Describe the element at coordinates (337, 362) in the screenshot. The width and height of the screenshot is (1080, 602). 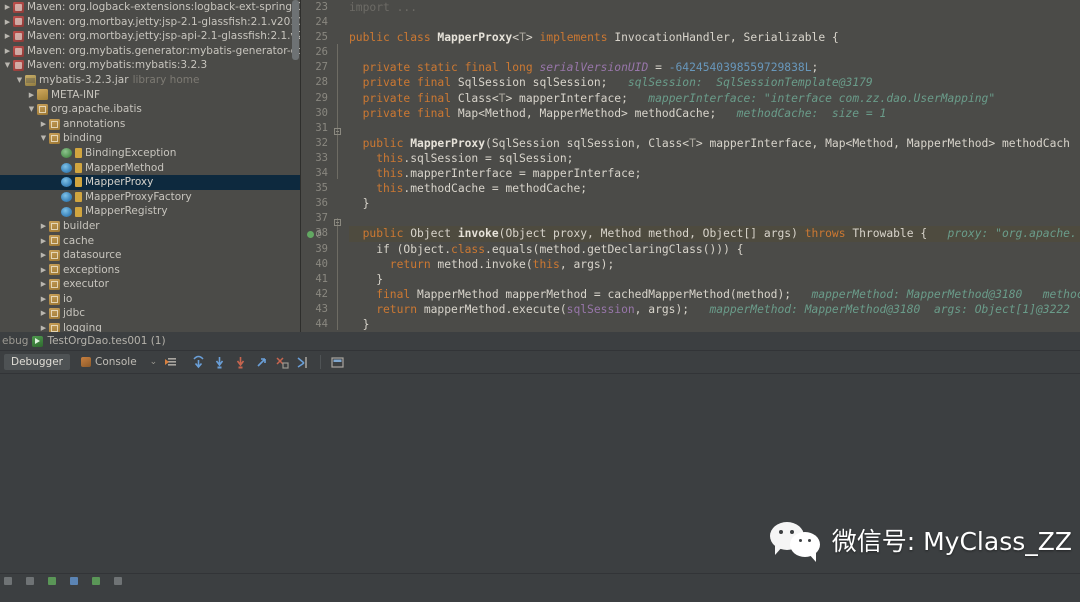
I see `evaluate-expression-icon` at that location.